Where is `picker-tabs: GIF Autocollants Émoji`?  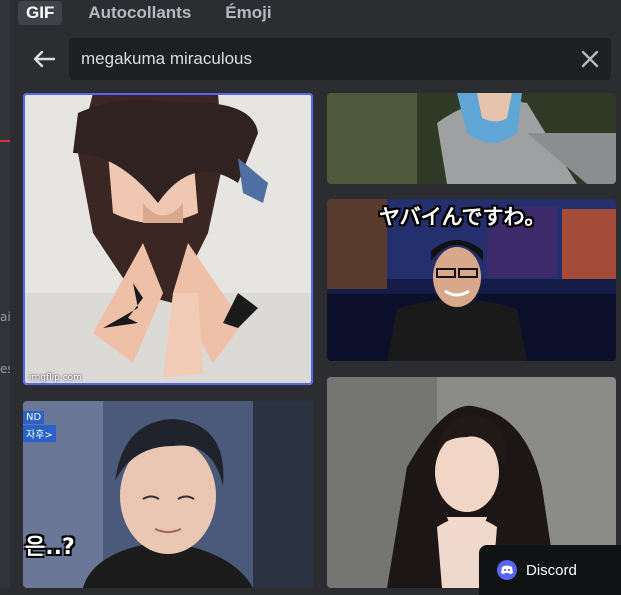 picker-tabs: GIF Autocollants Émoji is located at coordinates (149, 13).